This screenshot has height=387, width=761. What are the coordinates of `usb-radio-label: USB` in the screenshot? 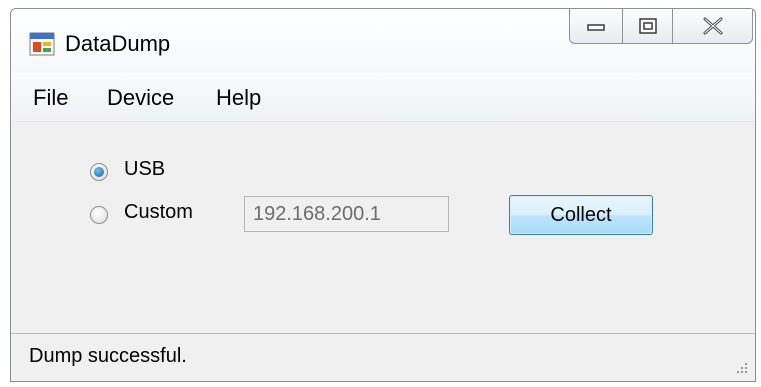 It's located at (144, 169).